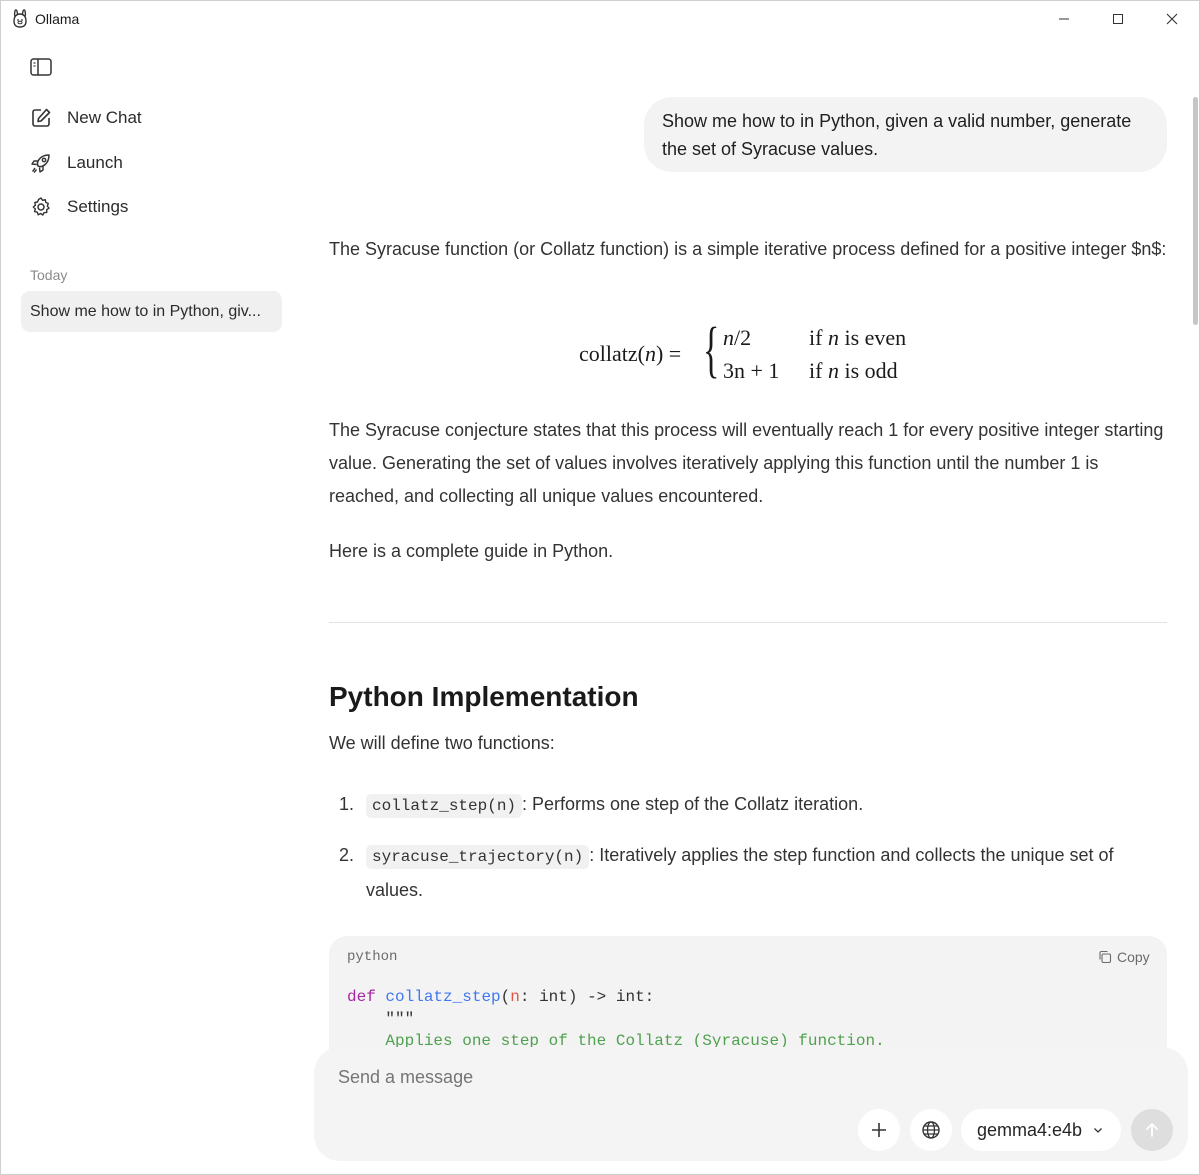 The image size is (1200, 1175). Describe the element at coordinates (748, 622) in the screenshot. I see `section-divider` at that location.